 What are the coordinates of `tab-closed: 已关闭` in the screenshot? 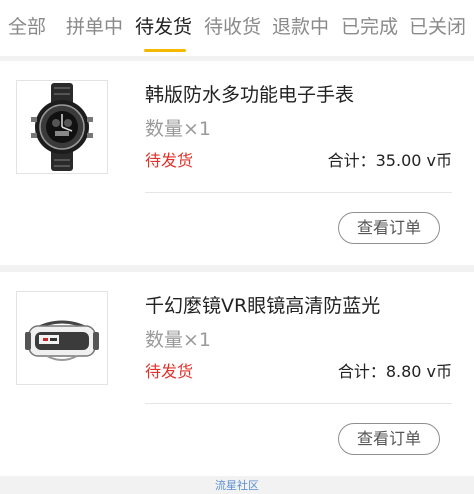 It's located at (437, 27).